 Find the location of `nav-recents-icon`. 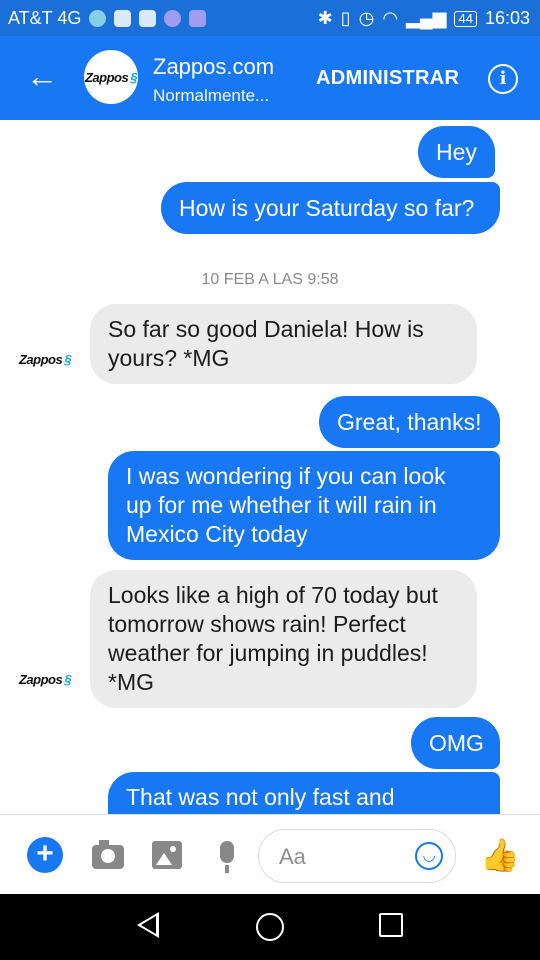

nav-recents-icon is located at coordinates (391, 925).